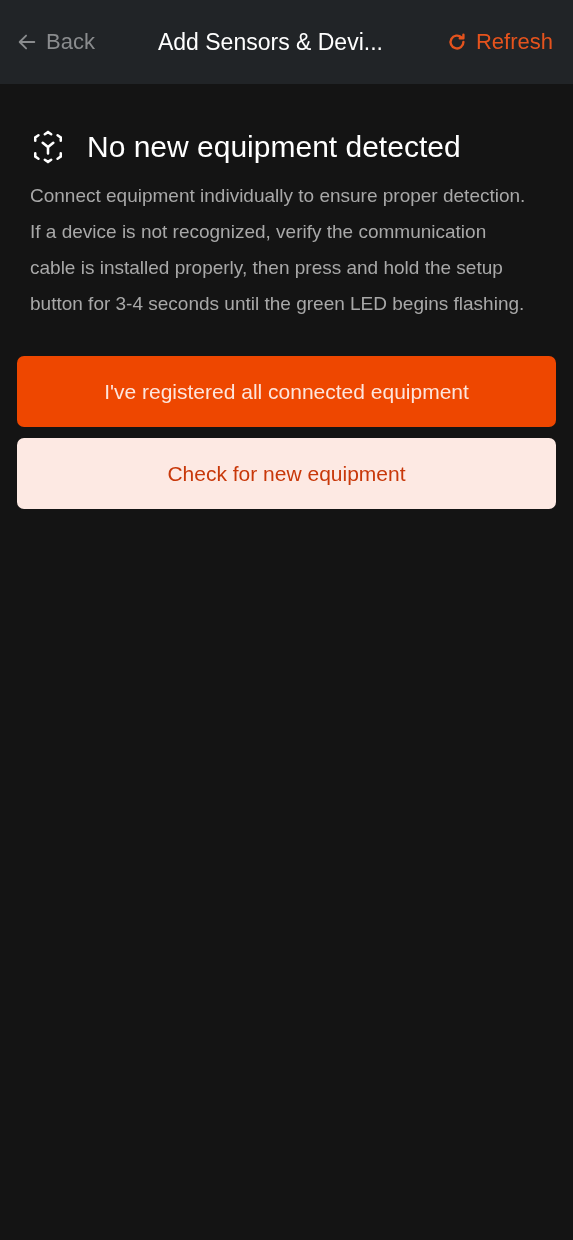 Image resolution: width=573 pixels, height=1240 pixels. What do you see at coordinates (274, 147) in the screenshot?
I see `status-title: No new equipment detected` at bounding box center [274, 147].